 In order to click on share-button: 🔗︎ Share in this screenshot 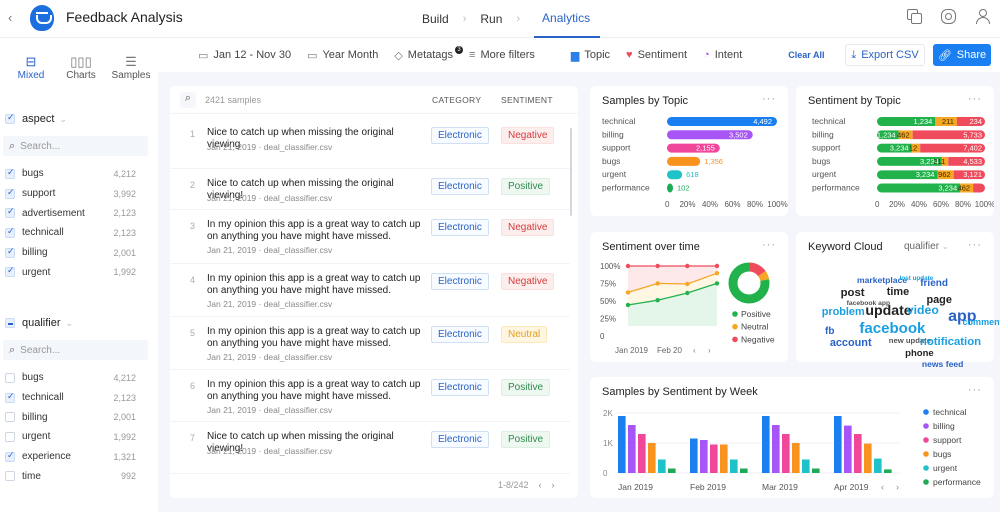, I will do `click(962, 55)`.